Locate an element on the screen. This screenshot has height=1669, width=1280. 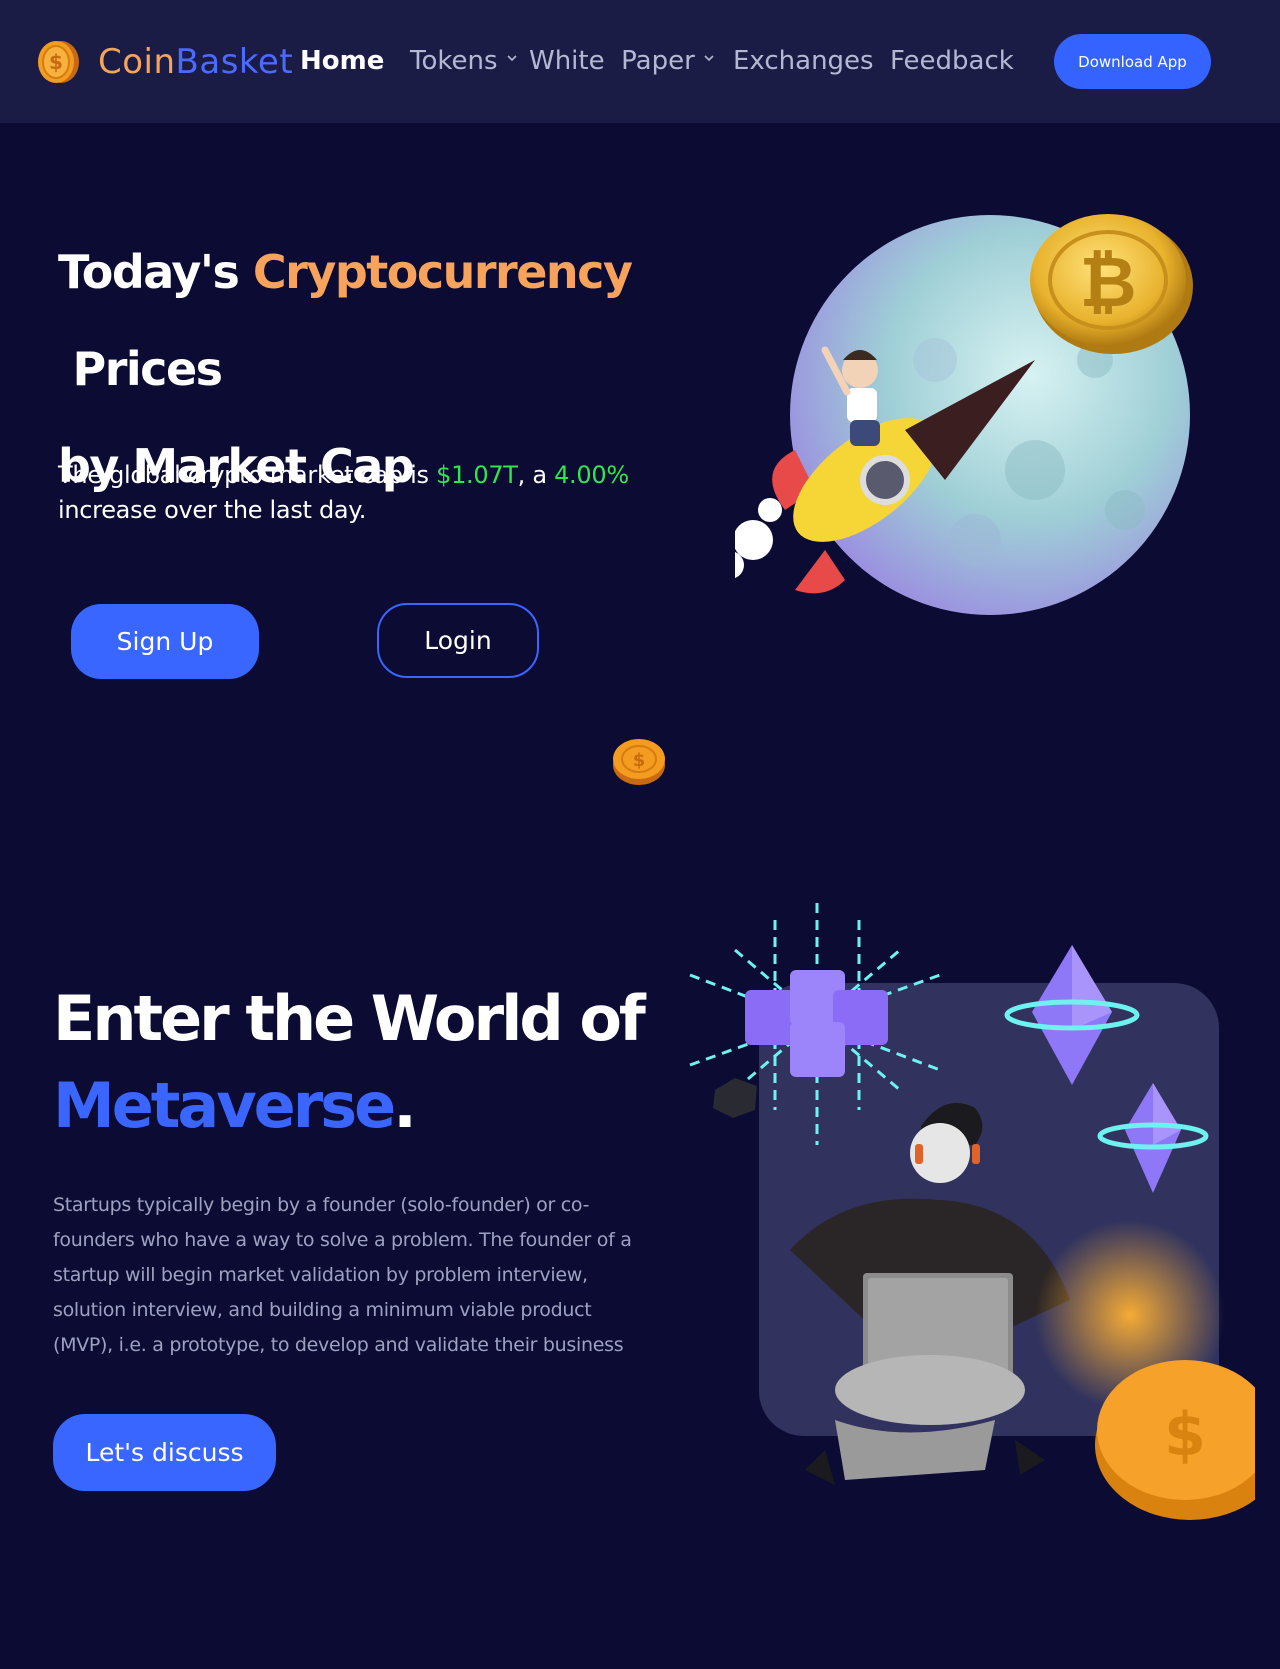
nav-home: Home is located at coordinates (342, 61).